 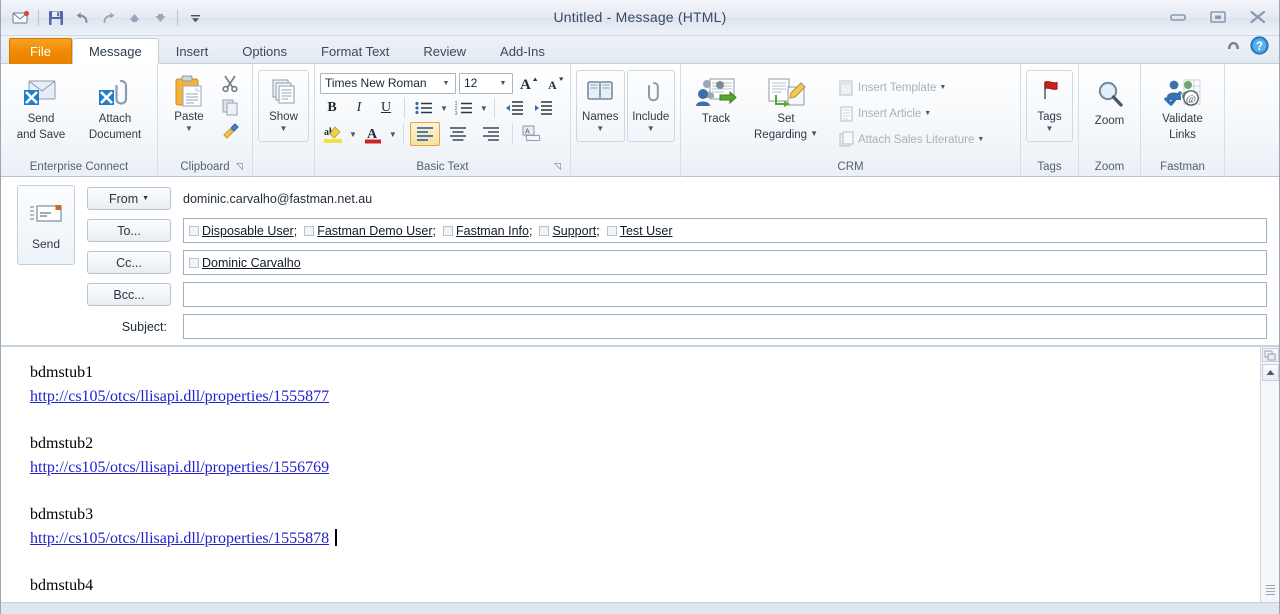 What do you see at coordinates (484, 108) in the screenshot?
I see `numbering-caret: ▼` at bounding box center [484, 108].